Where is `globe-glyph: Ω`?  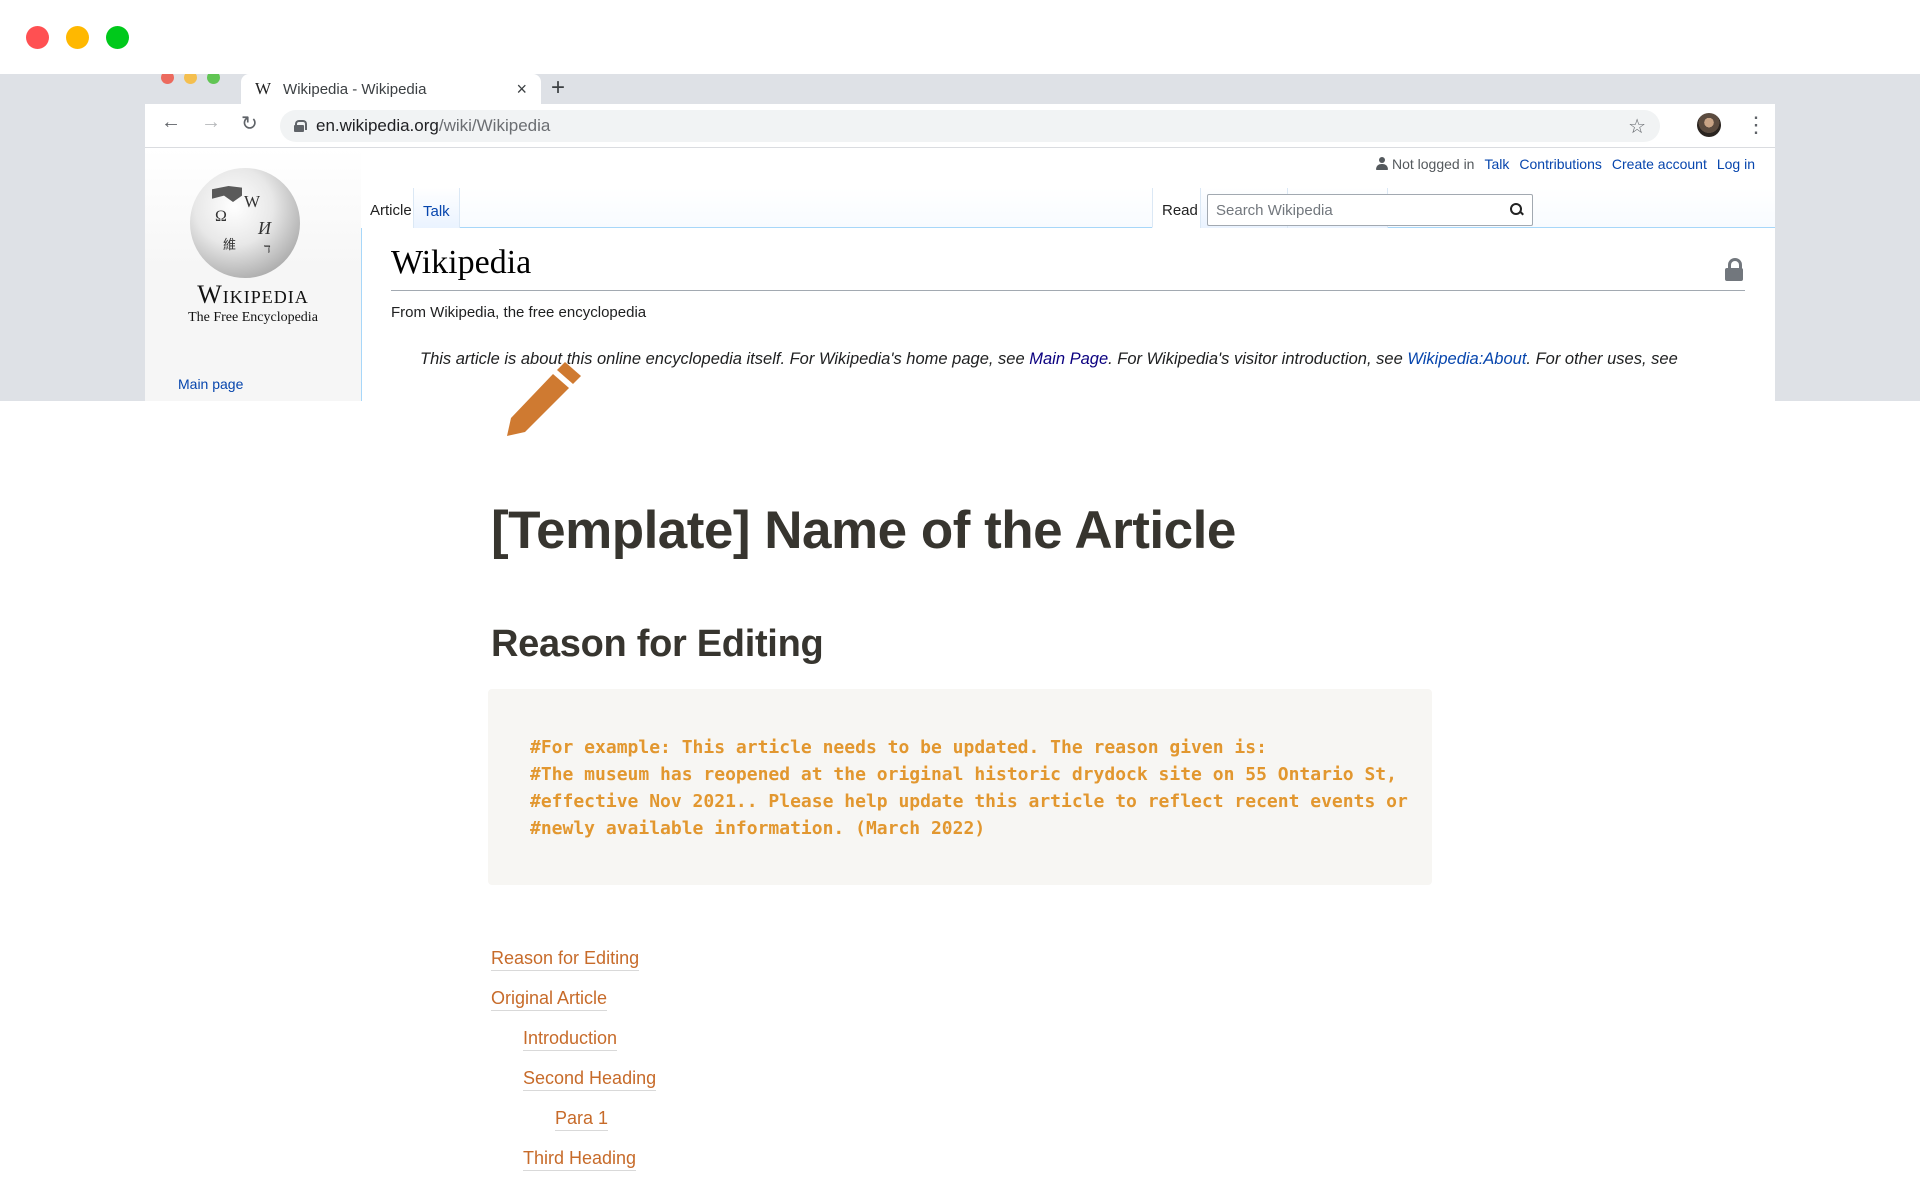 globe-glyph: Ω is located at coordinates (221, 216).